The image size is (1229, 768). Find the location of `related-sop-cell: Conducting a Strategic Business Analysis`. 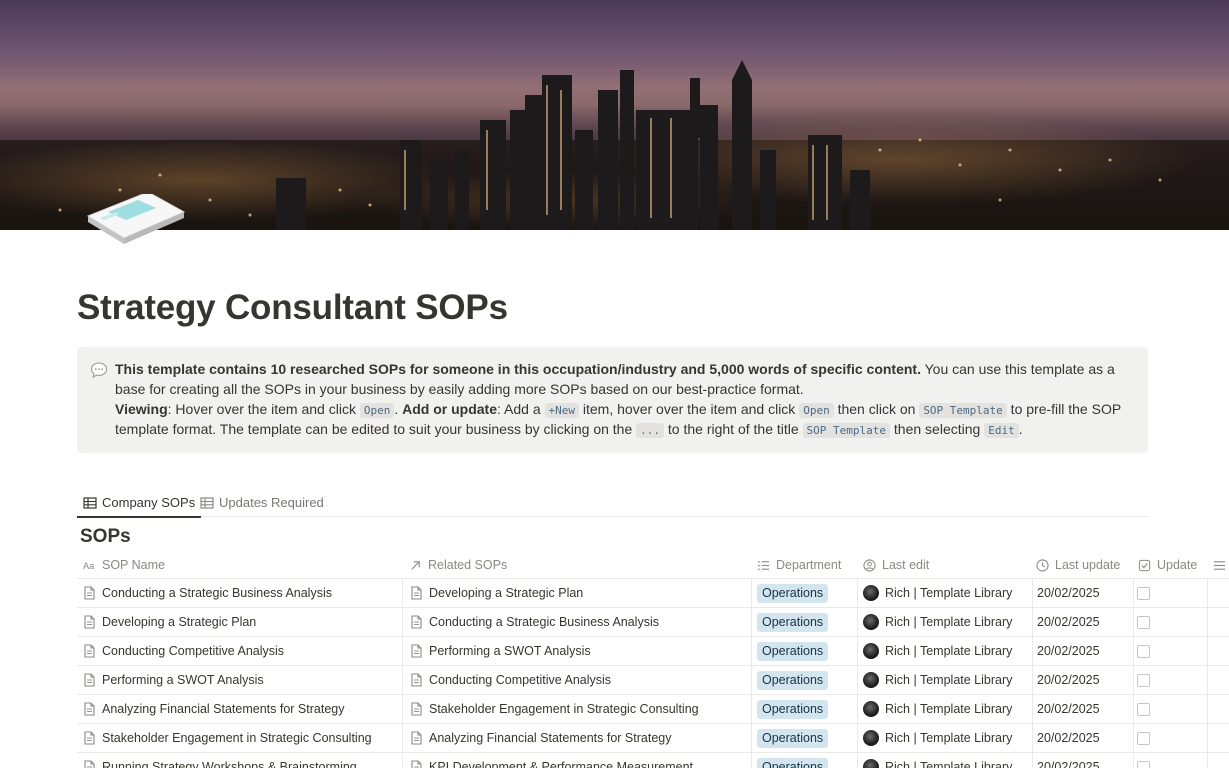

related-sop-cell: Conducting a Strategic Business Analysis is located at coordinates (580, 622).